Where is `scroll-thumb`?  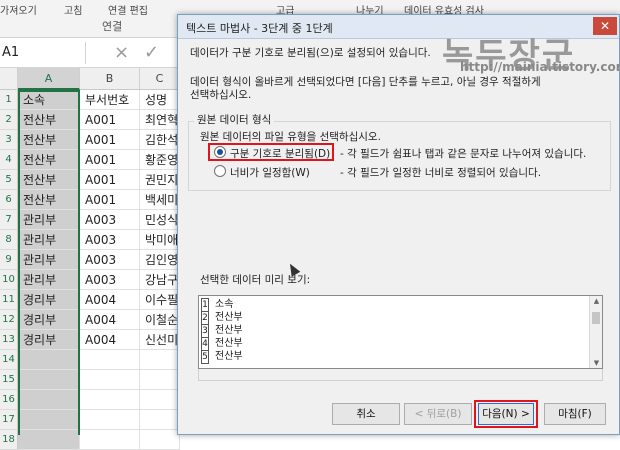 scroll-thumb is located at coordinates (596, 318).